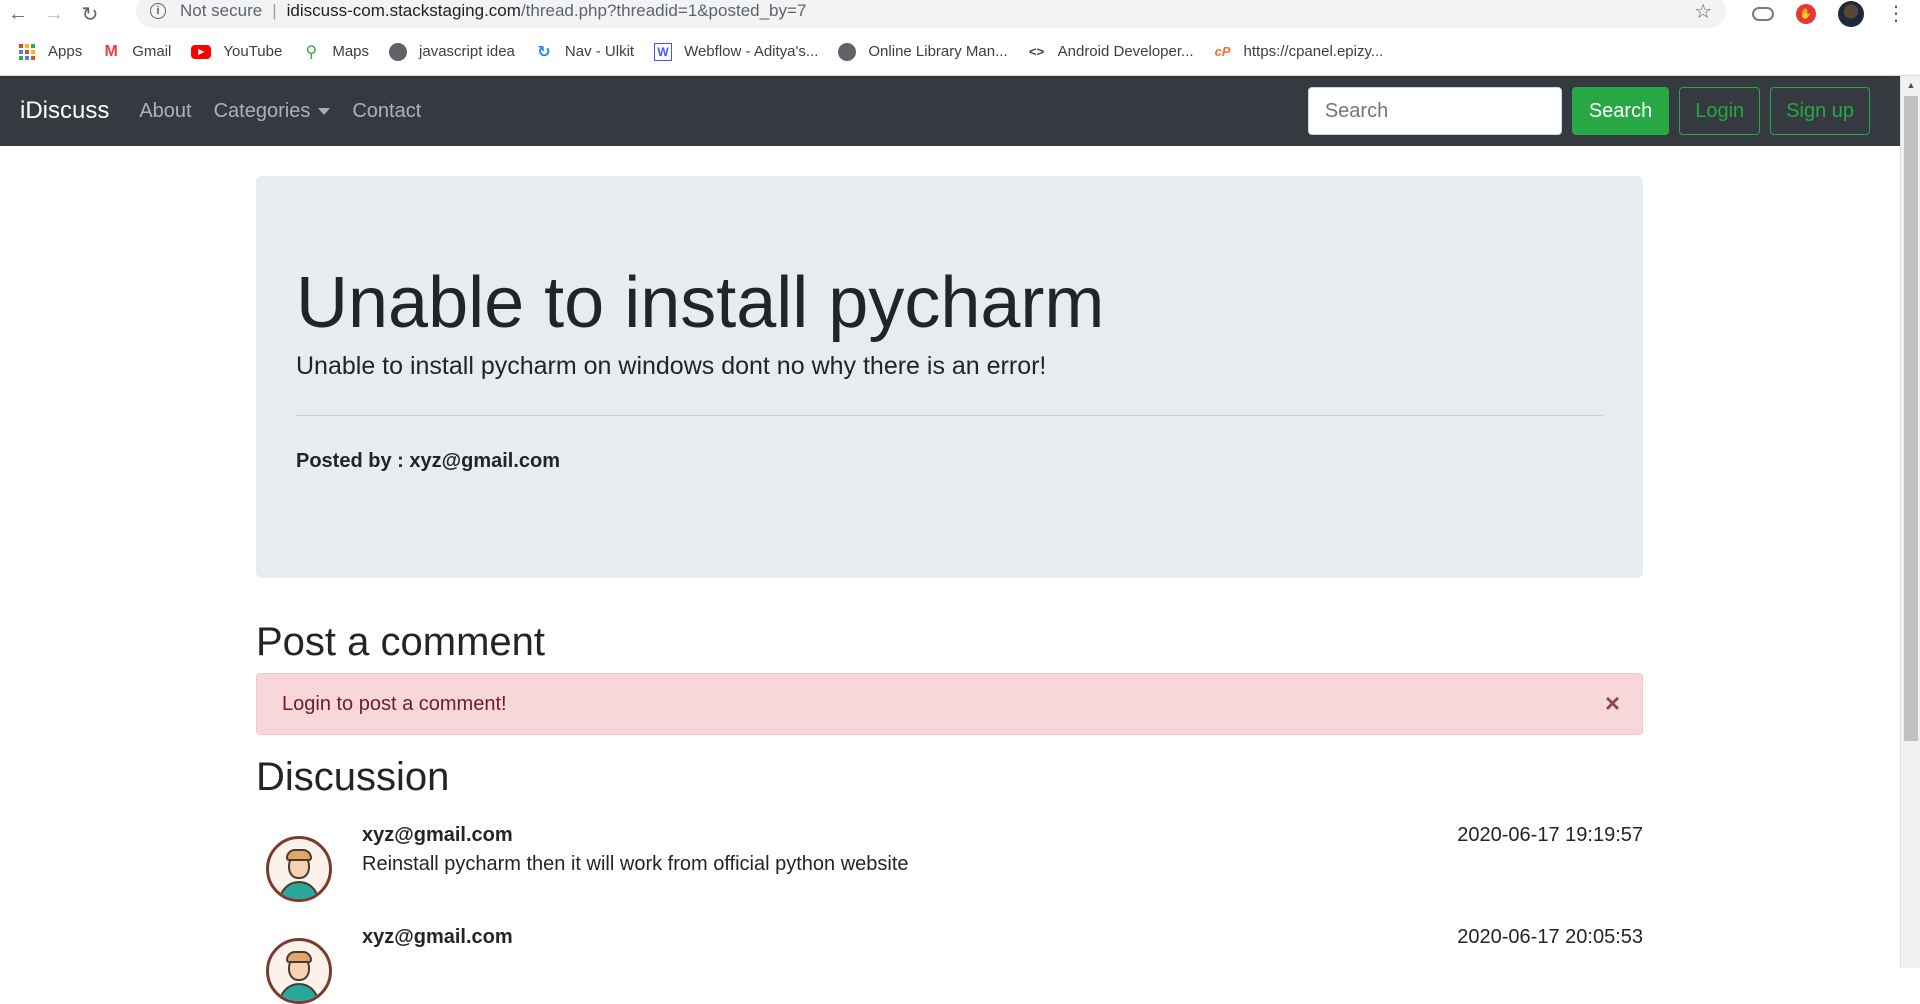  What do you see at coordinates (428, 461) in the screenshot?
I see `posted-by: Posted by : xyz@gmail.com` at bounding box center [428, 461].